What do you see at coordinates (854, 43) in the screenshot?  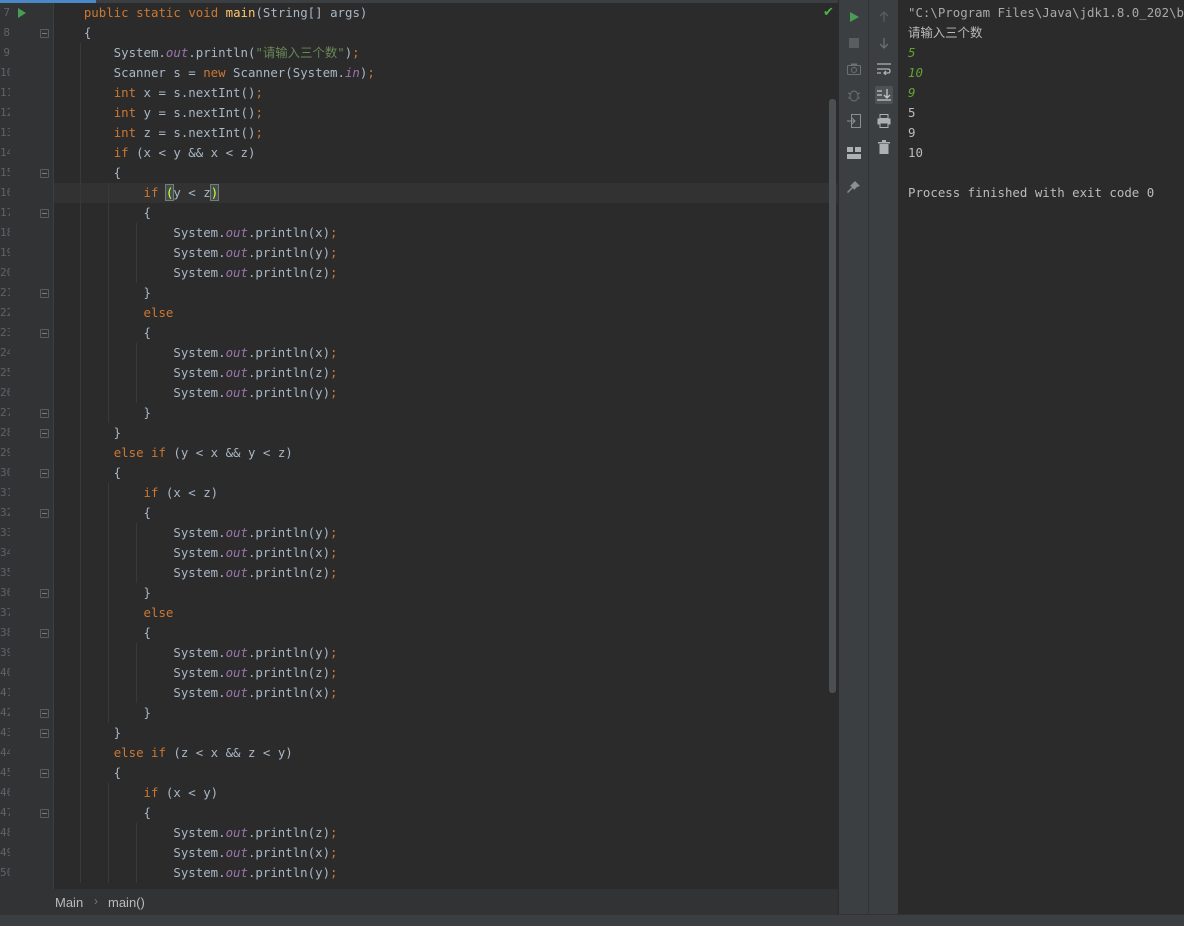 I see `stop-icon` at bounding box center [854, 43].